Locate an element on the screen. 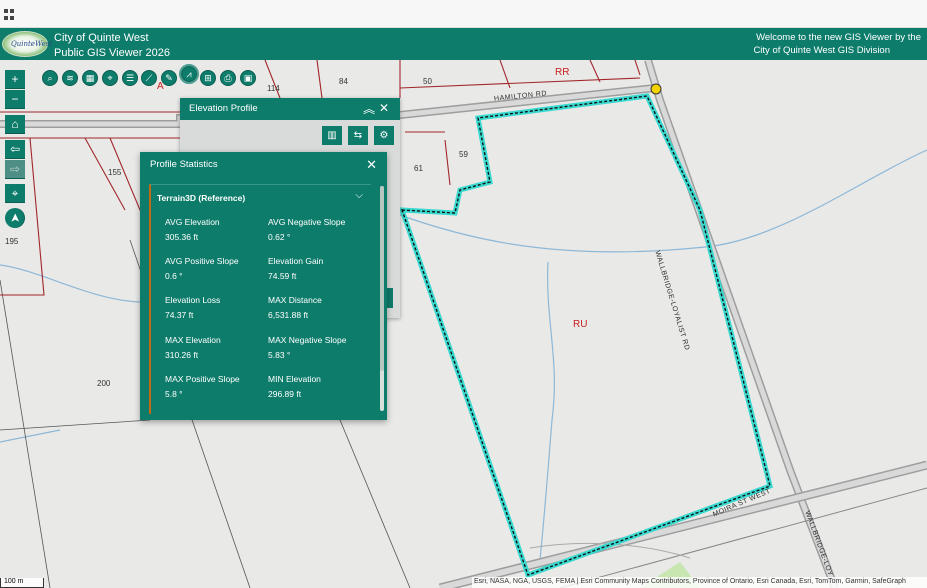 The width and height of the screenshot is (927, 588). zoom-in-button: + is located at coordinates (15, 79).